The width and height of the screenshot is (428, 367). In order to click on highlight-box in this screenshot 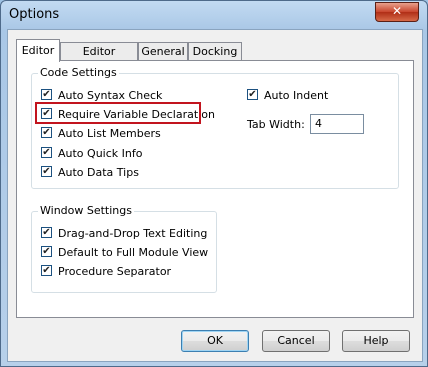, I will do `click(118, 113)`.